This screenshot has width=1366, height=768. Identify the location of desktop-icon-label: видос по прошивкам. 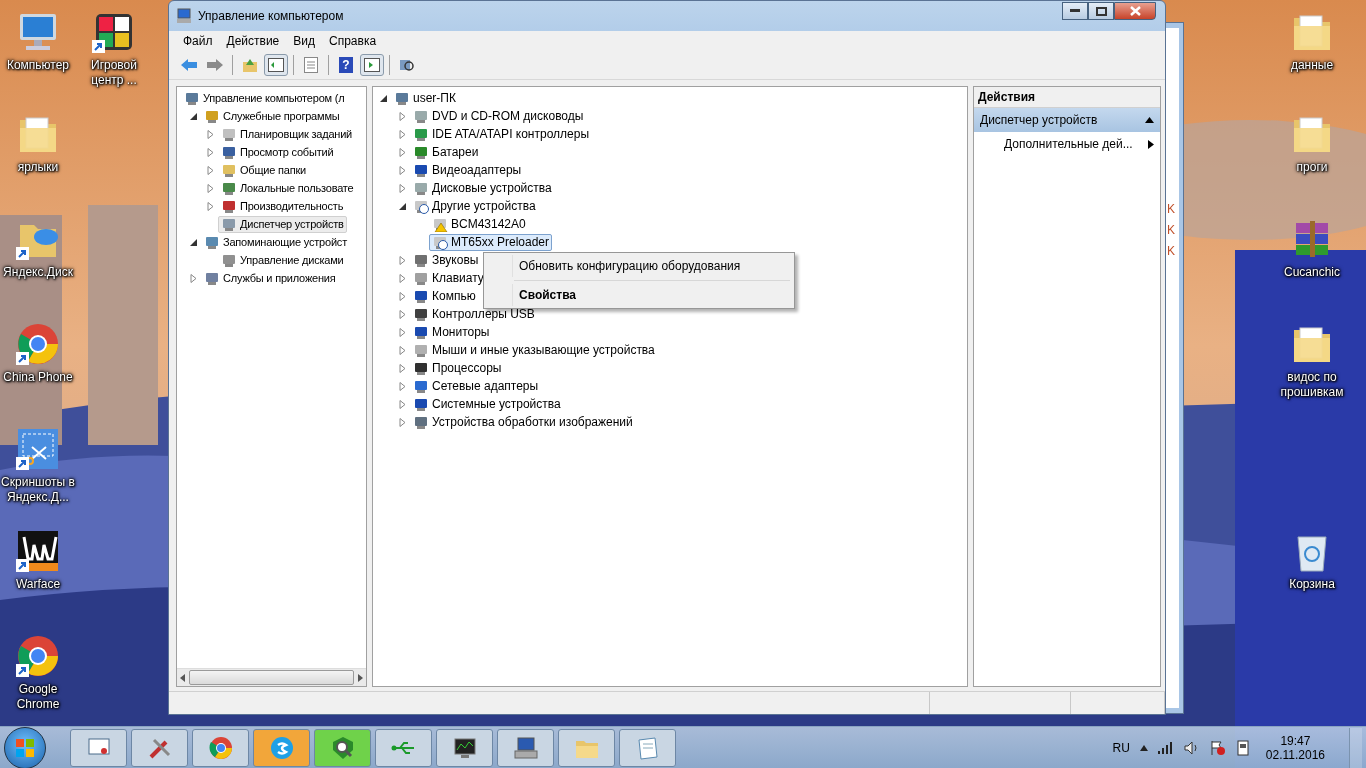
(1312, 385).